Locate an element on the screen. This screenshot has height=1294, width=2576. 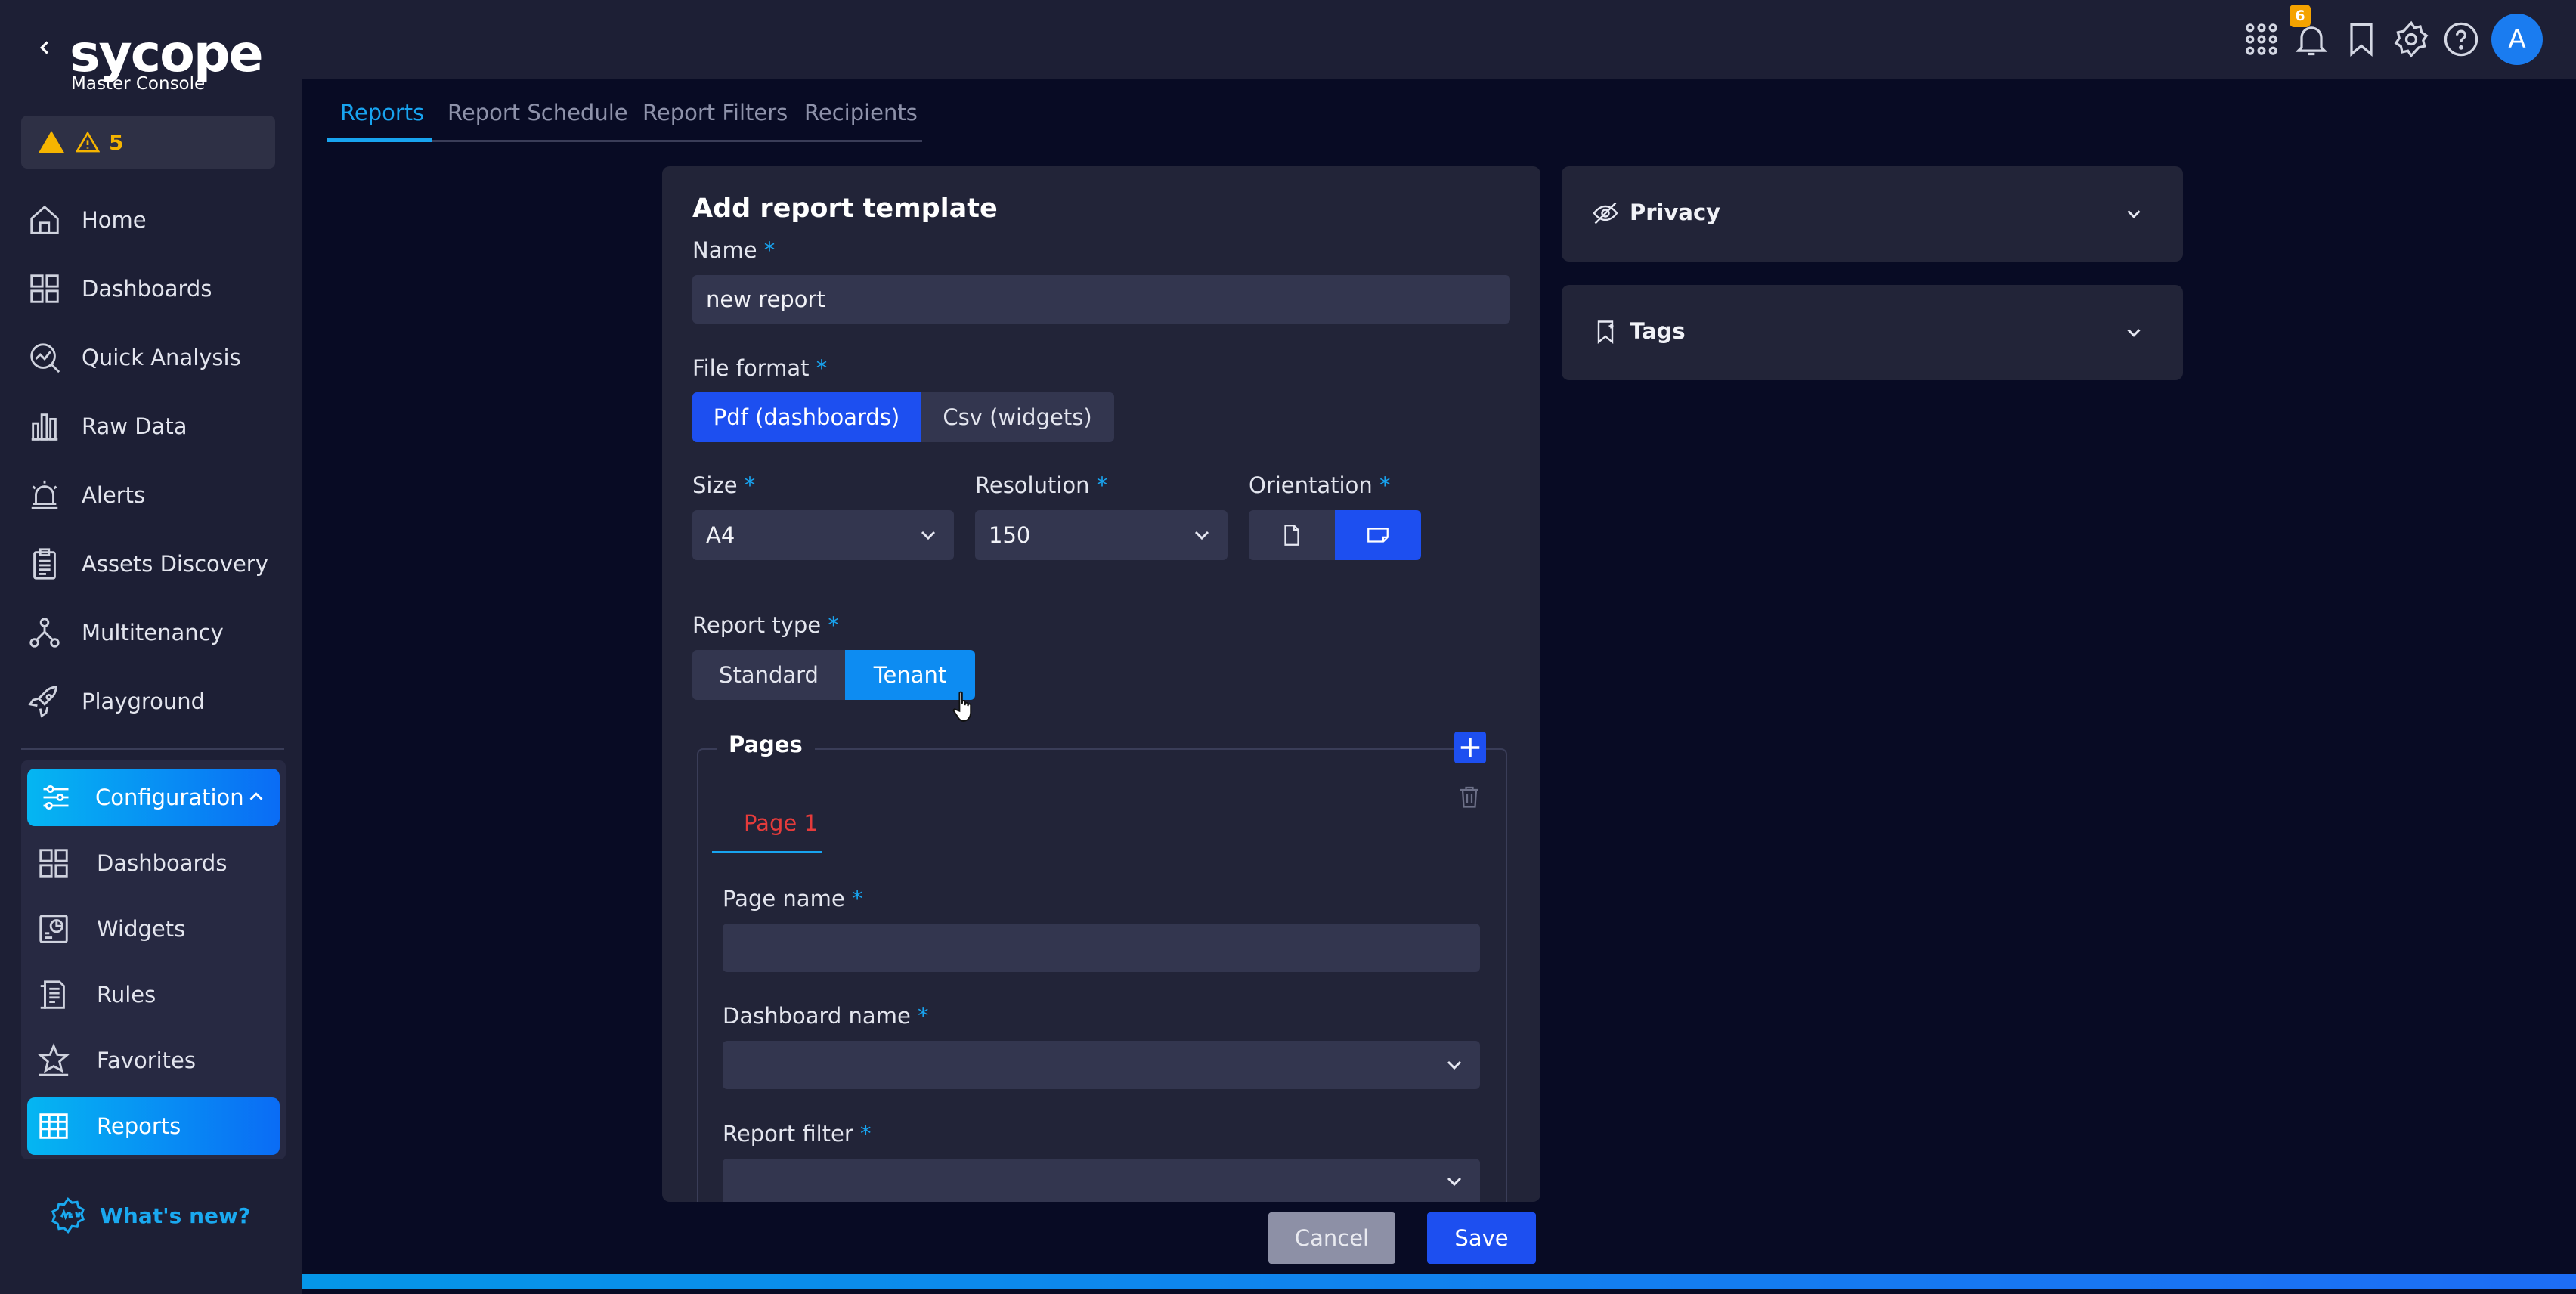
bookmark-icon is located at coordinates (2361, 39).